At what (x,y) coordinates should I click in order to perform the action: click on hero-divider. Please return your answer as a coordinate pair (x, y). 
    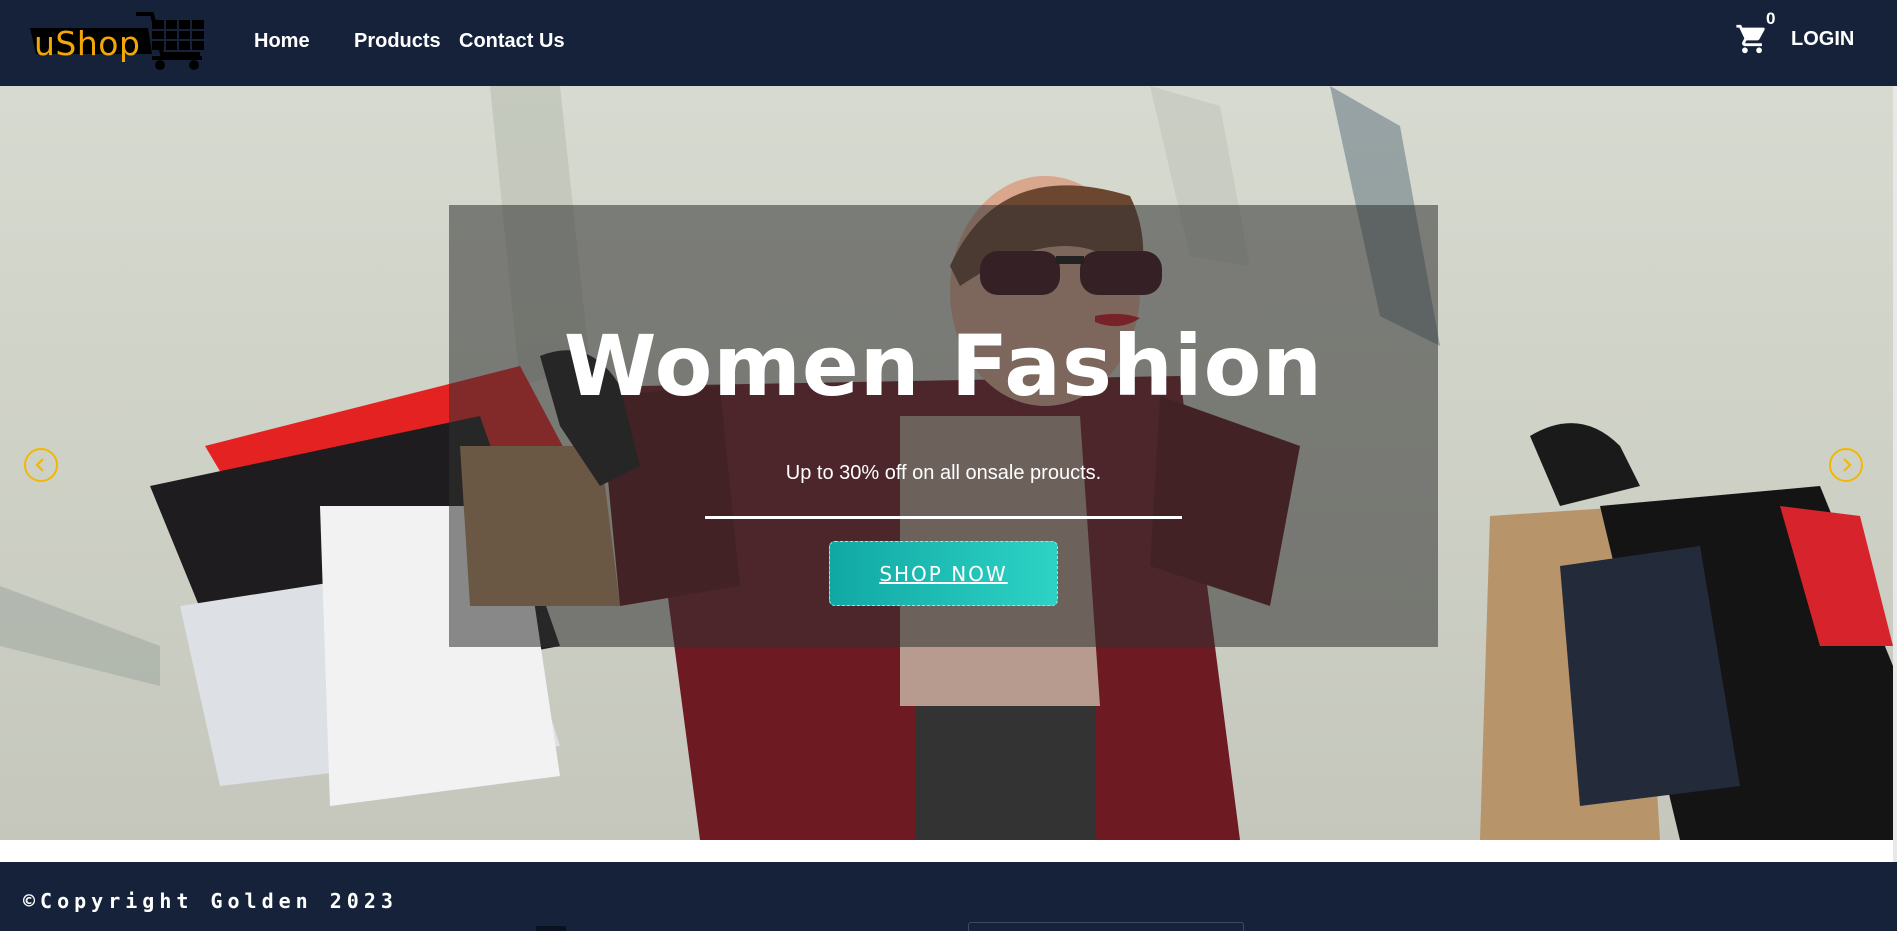
    Looking at the image, I should click on (943, 517).